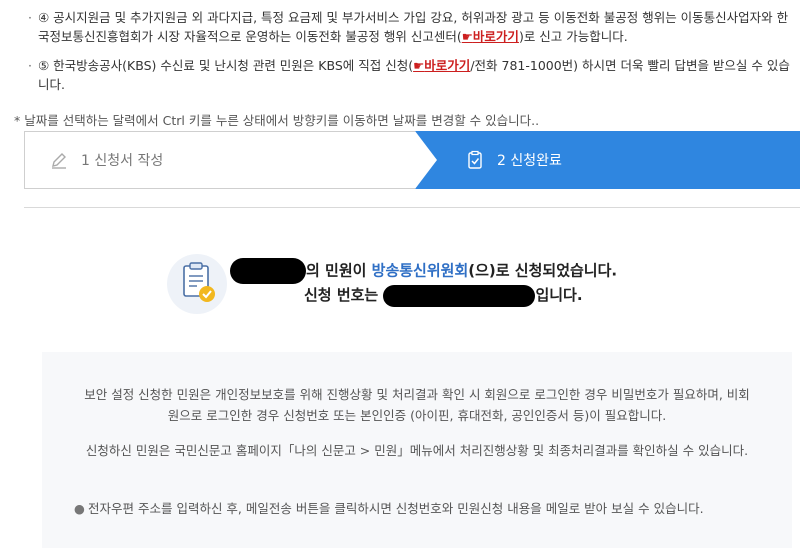 The height and width of the screenshot is (548, 800). Describe the element at coordinates (544, 295) in the screenshot. I see `result-line-2: 신청 번호는 입니다.` at that location.